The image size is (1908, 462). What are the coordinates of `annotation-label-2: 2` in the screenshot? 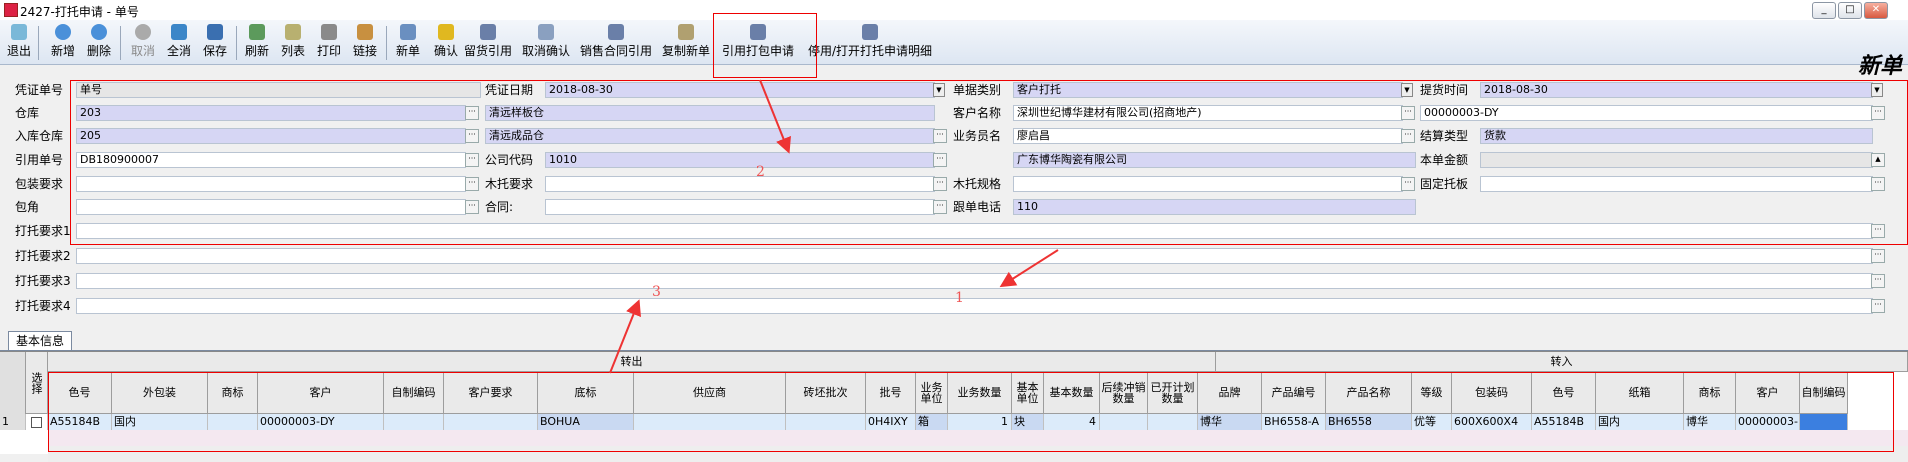 It's located at (760, 172).